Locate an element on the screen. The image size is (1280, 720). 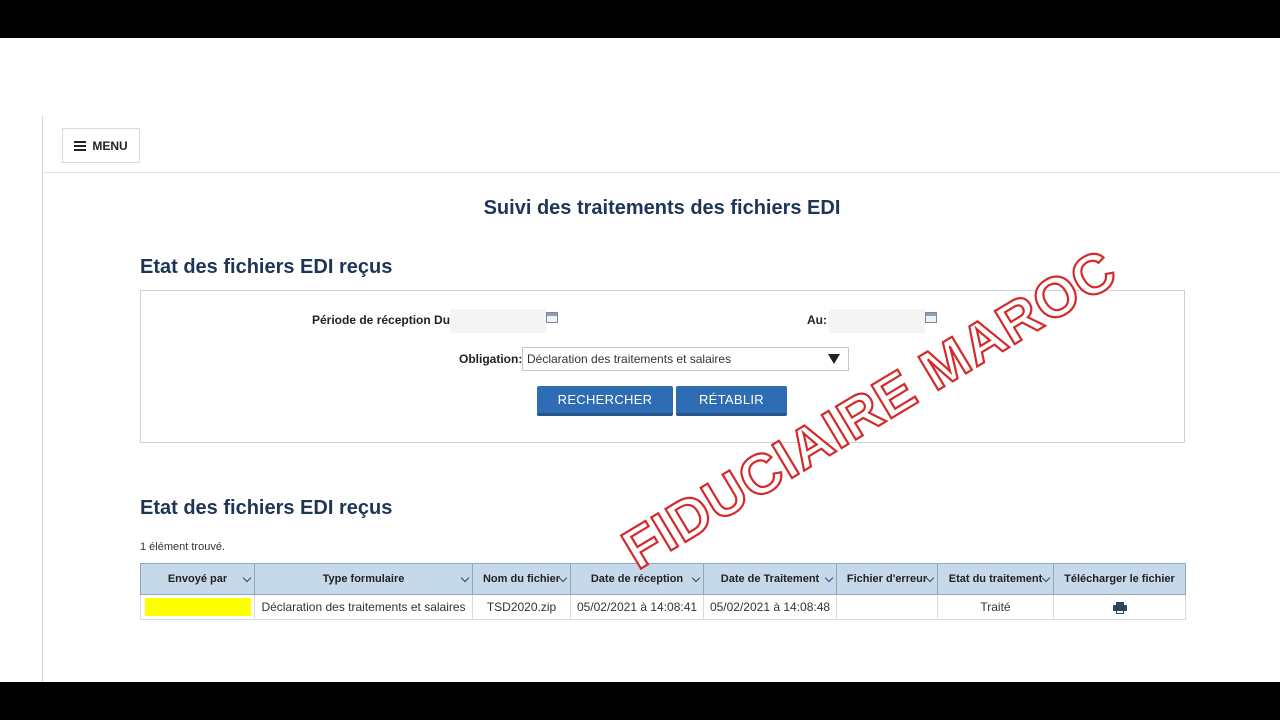
search-section-title: Etat des fichiers EDI reçus is located at coordinates (266, 267).